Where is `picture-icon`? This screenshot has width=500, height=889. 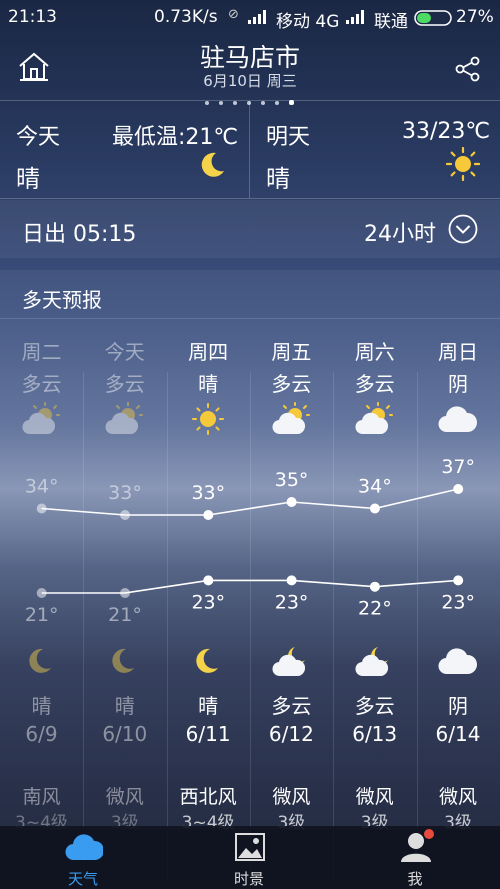 picture-icon is located at coordinates (250, 847).